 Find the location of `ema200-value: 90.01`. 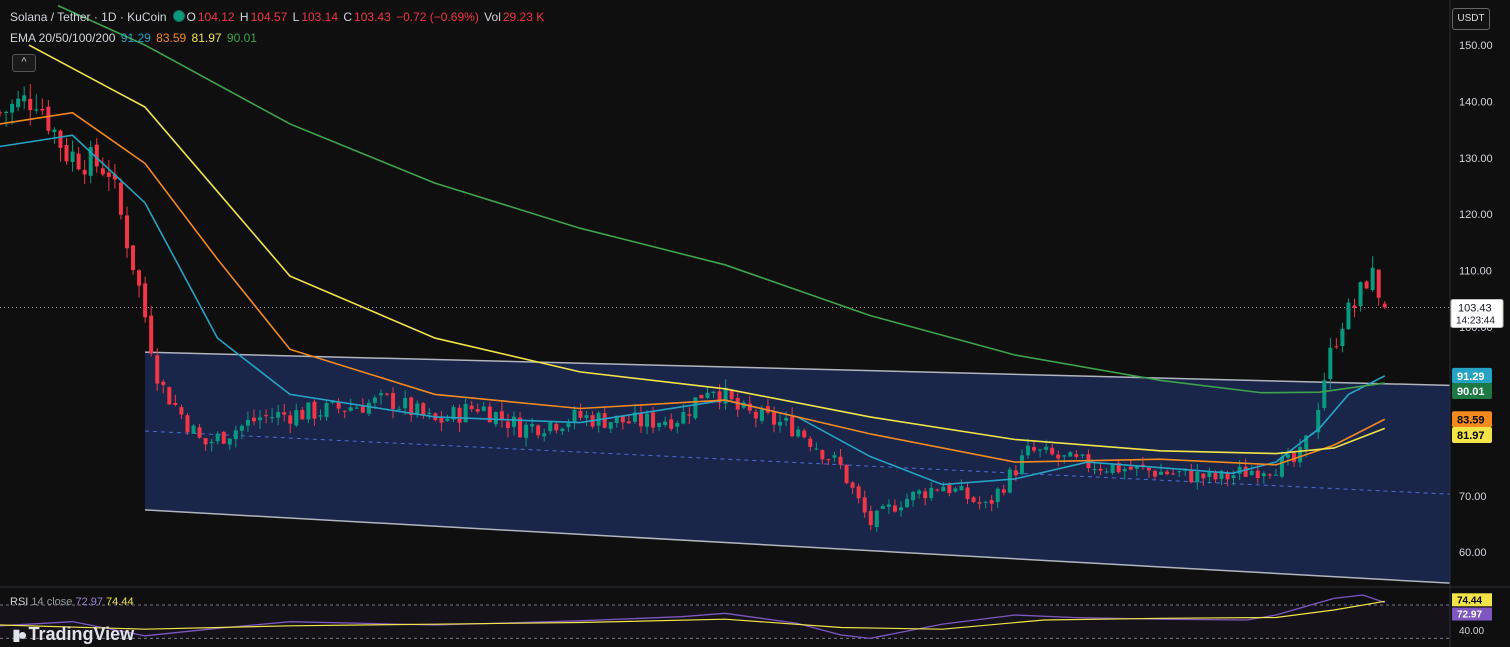

ema200-value: 90.01 is located at coordinates (241, 38).